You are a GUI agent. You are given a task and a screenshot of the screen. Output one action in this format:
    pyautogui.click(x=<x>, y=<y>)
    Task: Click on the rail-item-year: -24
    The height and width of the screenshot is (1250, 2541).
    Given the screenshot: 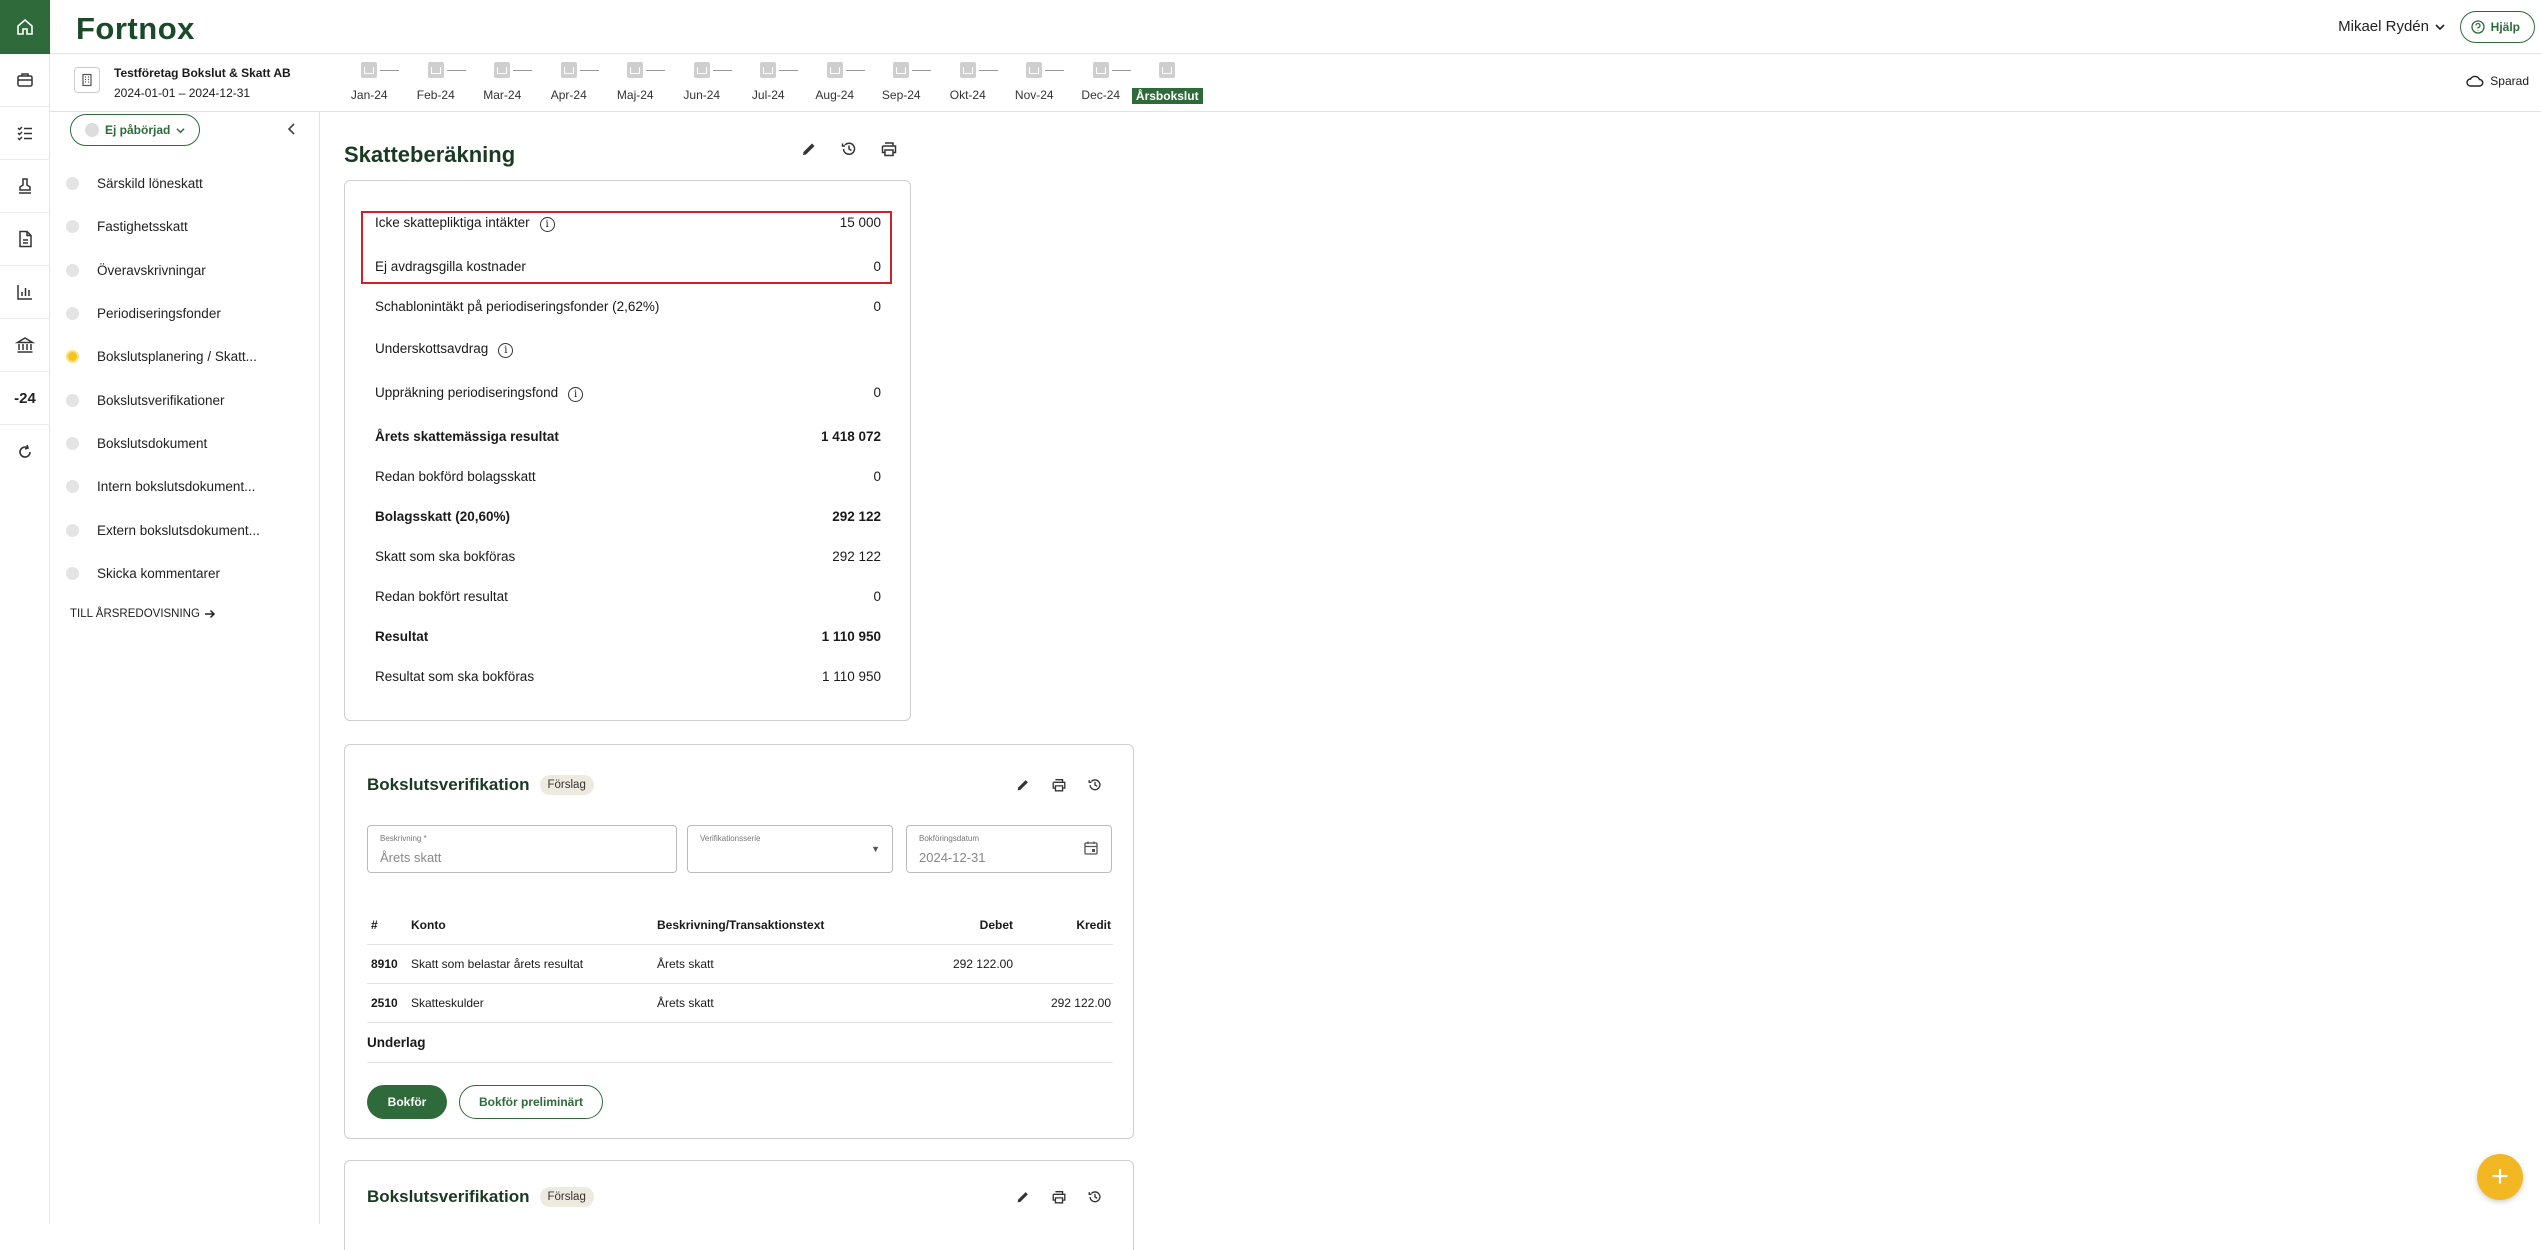 What is the action you would take?
    pyautogui.click(x=25, y=398)
    